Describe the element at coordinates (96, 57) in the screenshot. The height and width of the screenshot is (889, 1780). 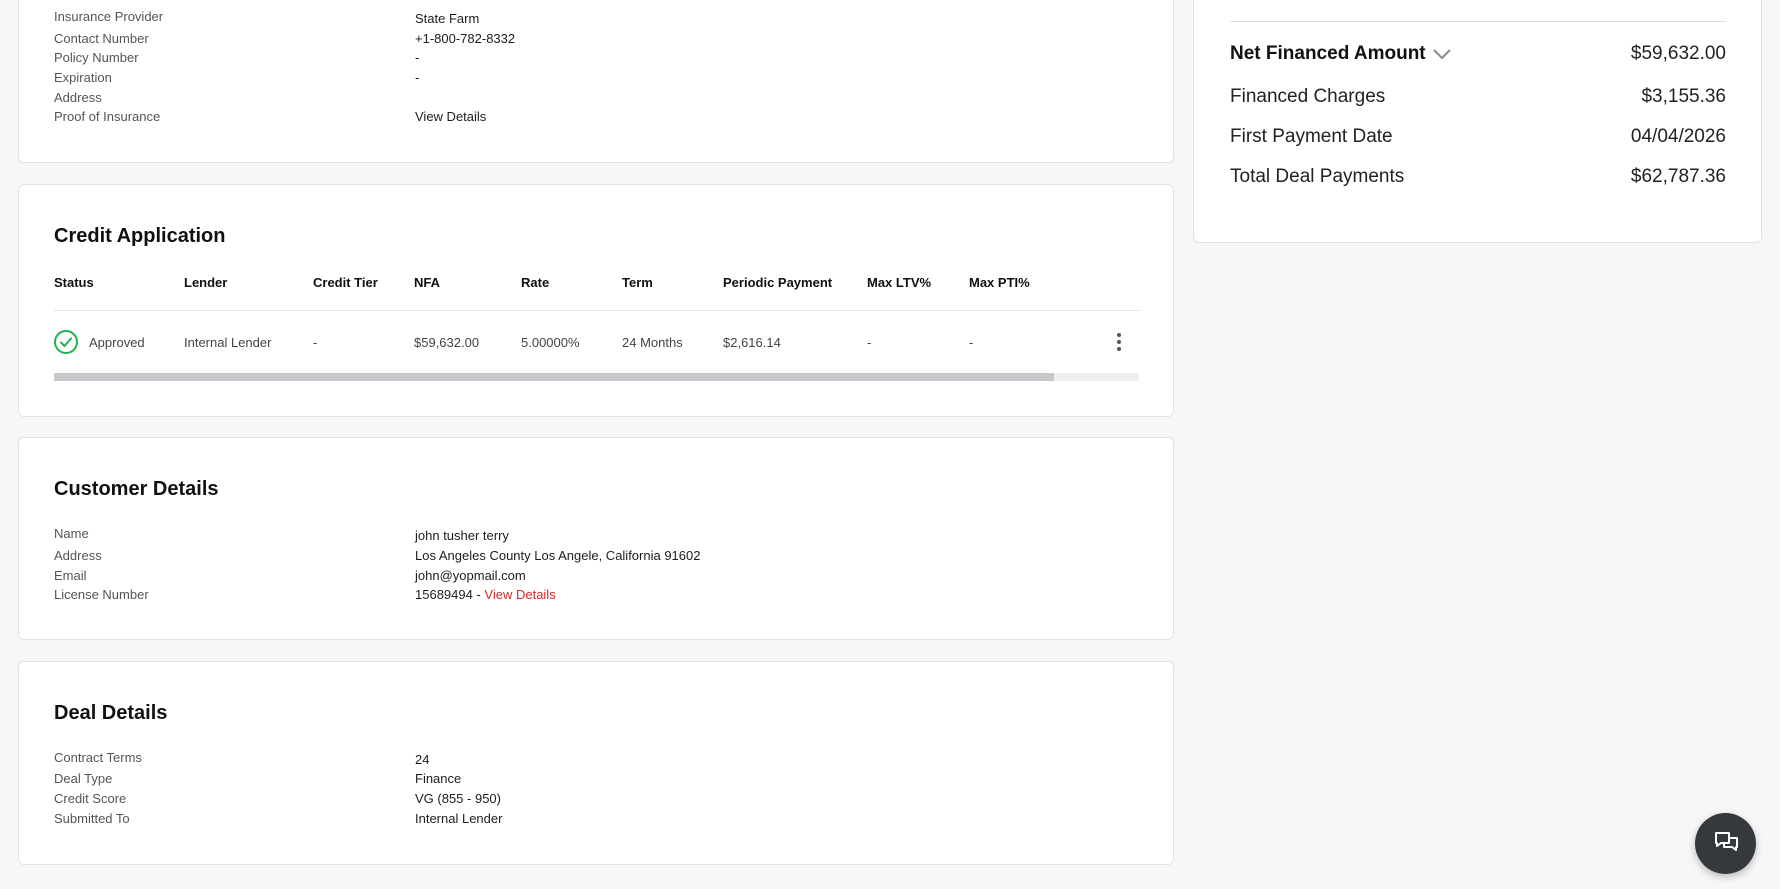
I see `policy-number-label: Policy Number` at that location.